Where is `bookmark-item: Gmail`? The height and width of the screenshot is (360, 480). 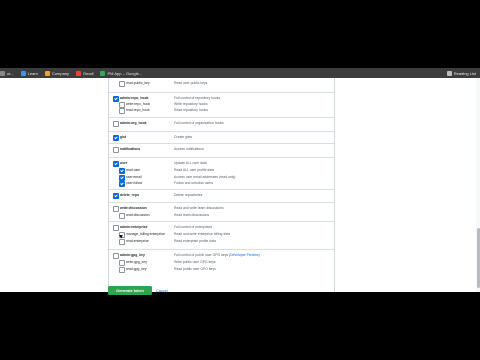
bookmark-item: Gmail is located at coordinates (85, 73).